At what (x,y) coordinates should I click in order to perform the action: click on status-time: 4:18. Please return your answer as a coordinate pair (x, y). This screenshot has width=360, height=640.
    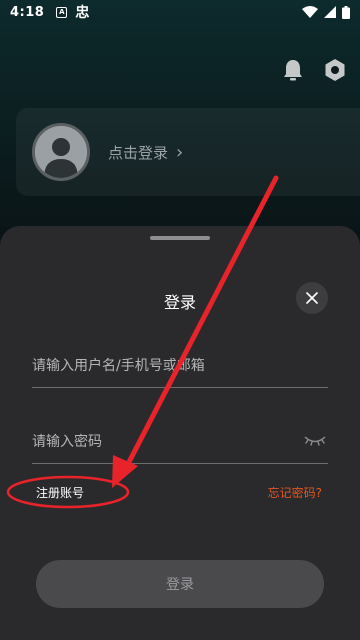
    Looking at the image, I should click on (27, 12).